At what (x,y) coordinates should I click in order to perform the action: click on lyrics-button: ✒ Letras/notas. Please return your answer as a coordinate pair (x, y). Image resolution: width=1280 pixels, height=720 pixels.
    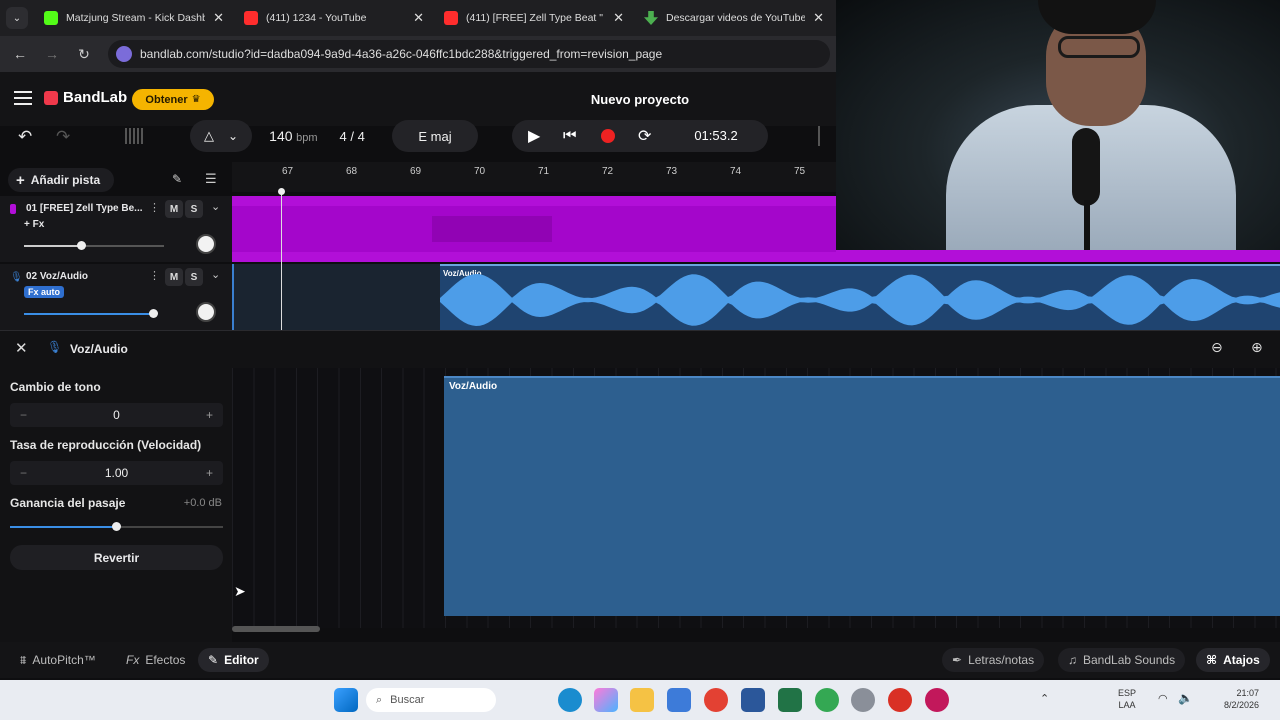
    Looking at the image, I should click on (993, 660).